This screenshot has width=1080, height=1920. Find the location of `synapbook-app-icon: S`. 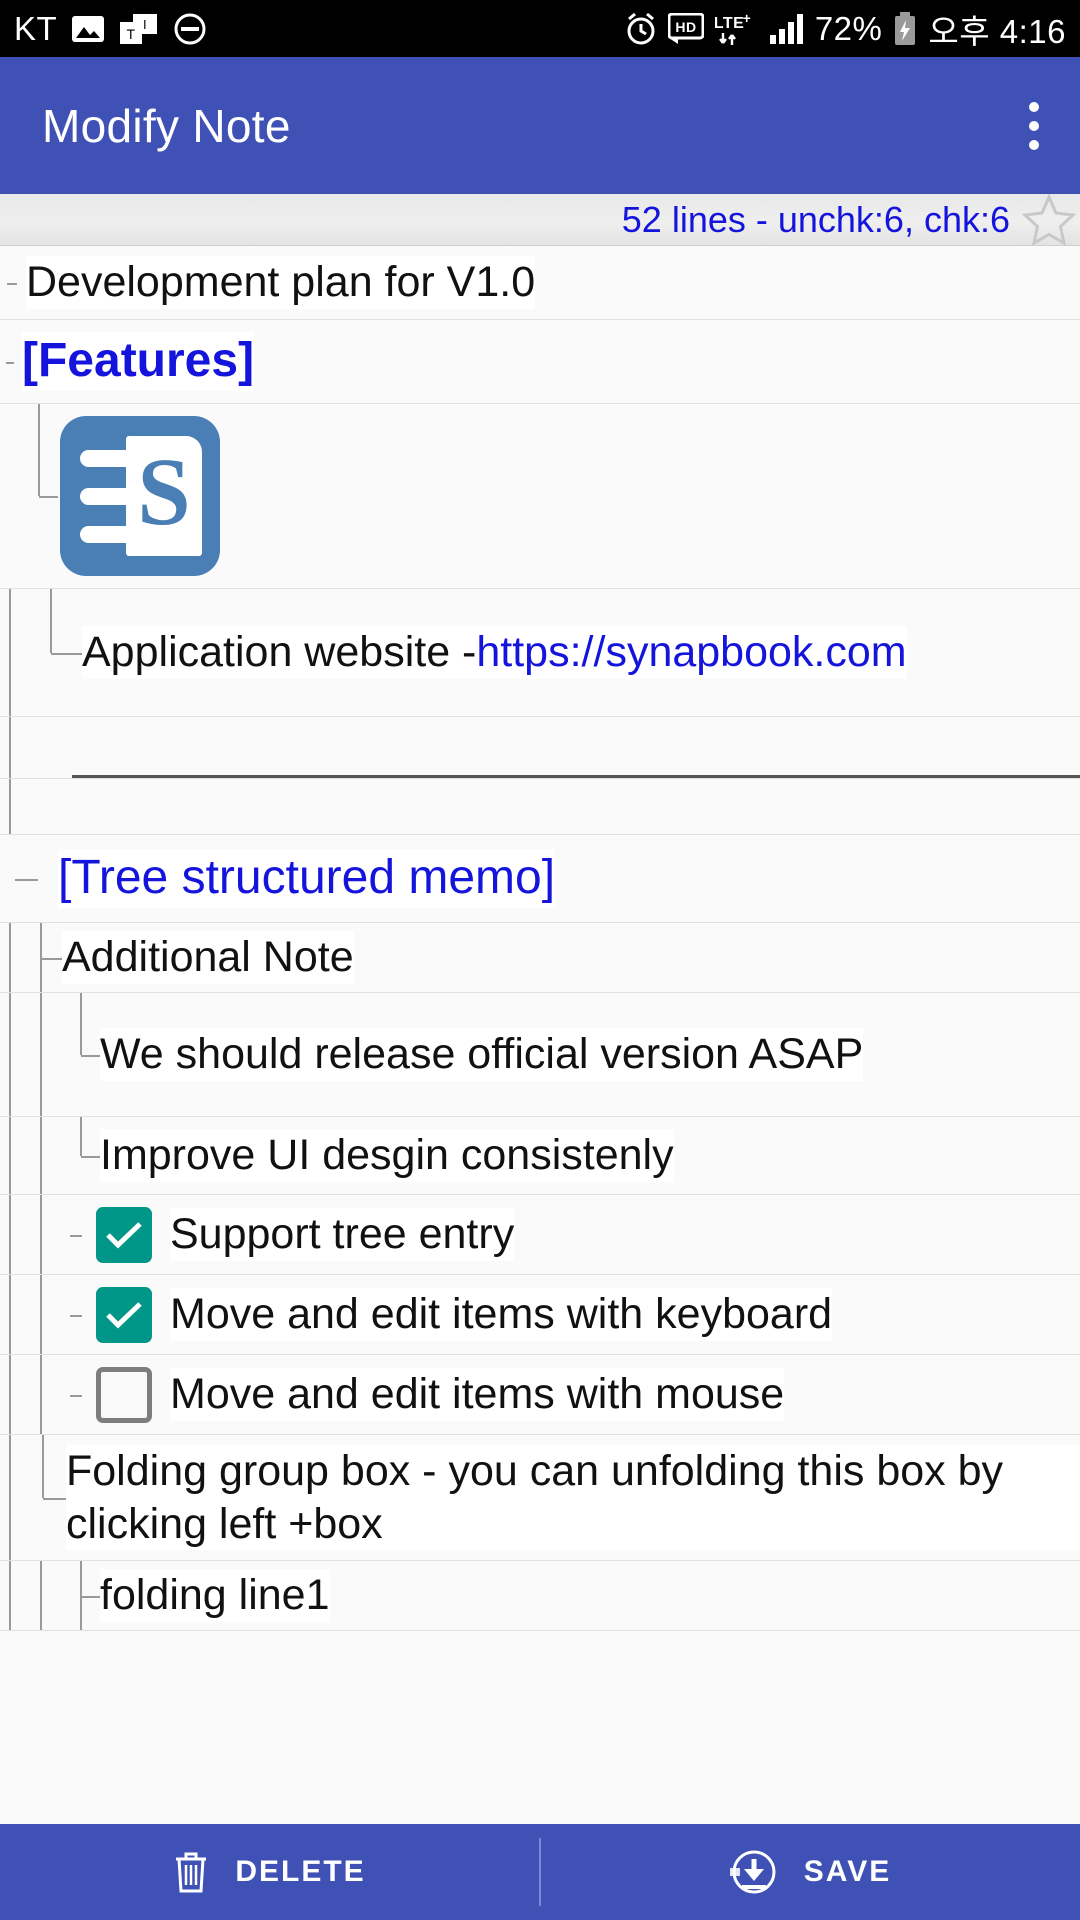

synapbook-app-icon: S is located at coordinates (140, 496).